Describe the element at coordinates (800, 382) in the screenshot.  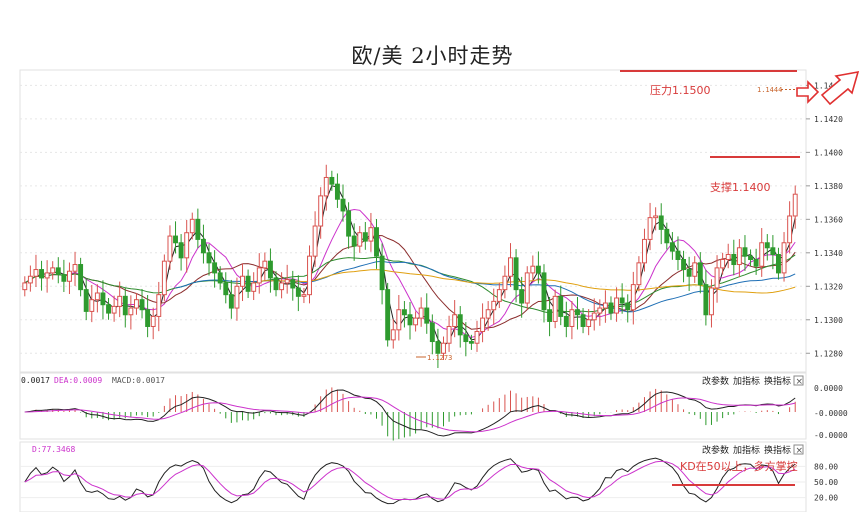
I see `macd-close-icon: ×` at that location.